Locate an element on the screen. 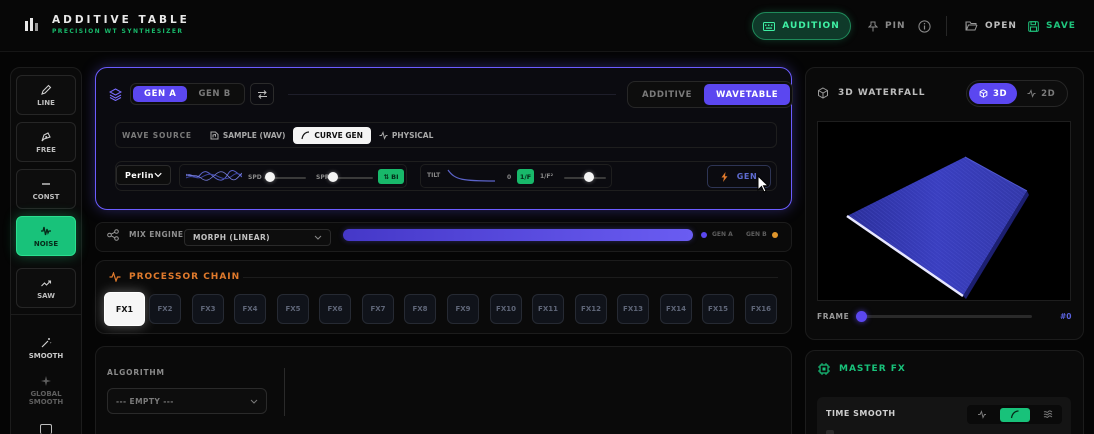 This screenshot has width=1094, height=434. reset-icon is located at coordinates (46, 429).